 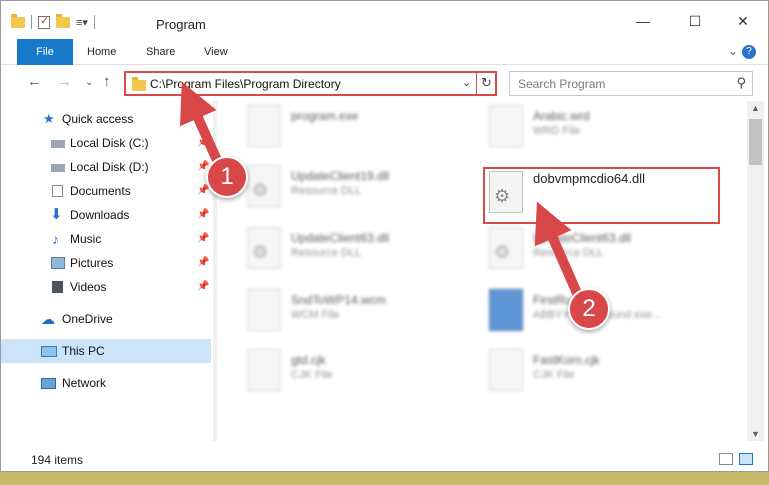 What do you see at coordinates (44, 21) in the screenshot?
I see `properties-icon` at bounding box center [44, 21].